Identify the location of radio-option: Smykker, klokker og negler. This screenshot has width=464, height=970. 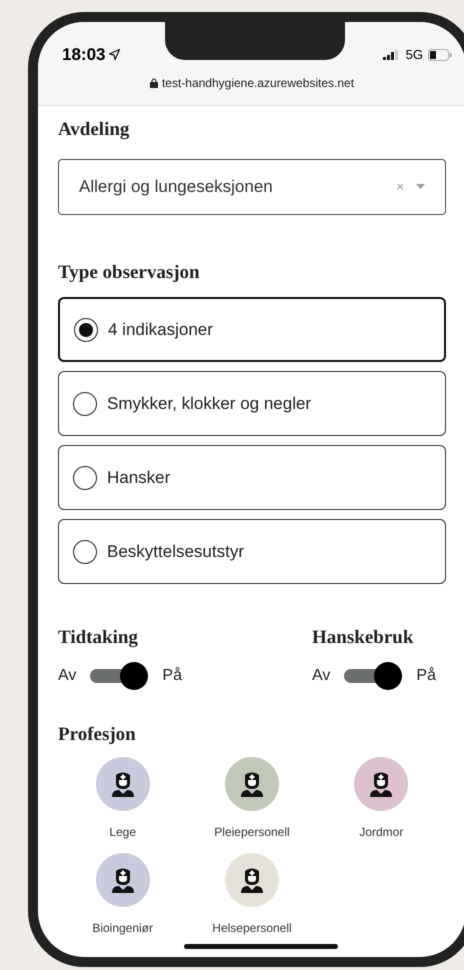
(252, 403).